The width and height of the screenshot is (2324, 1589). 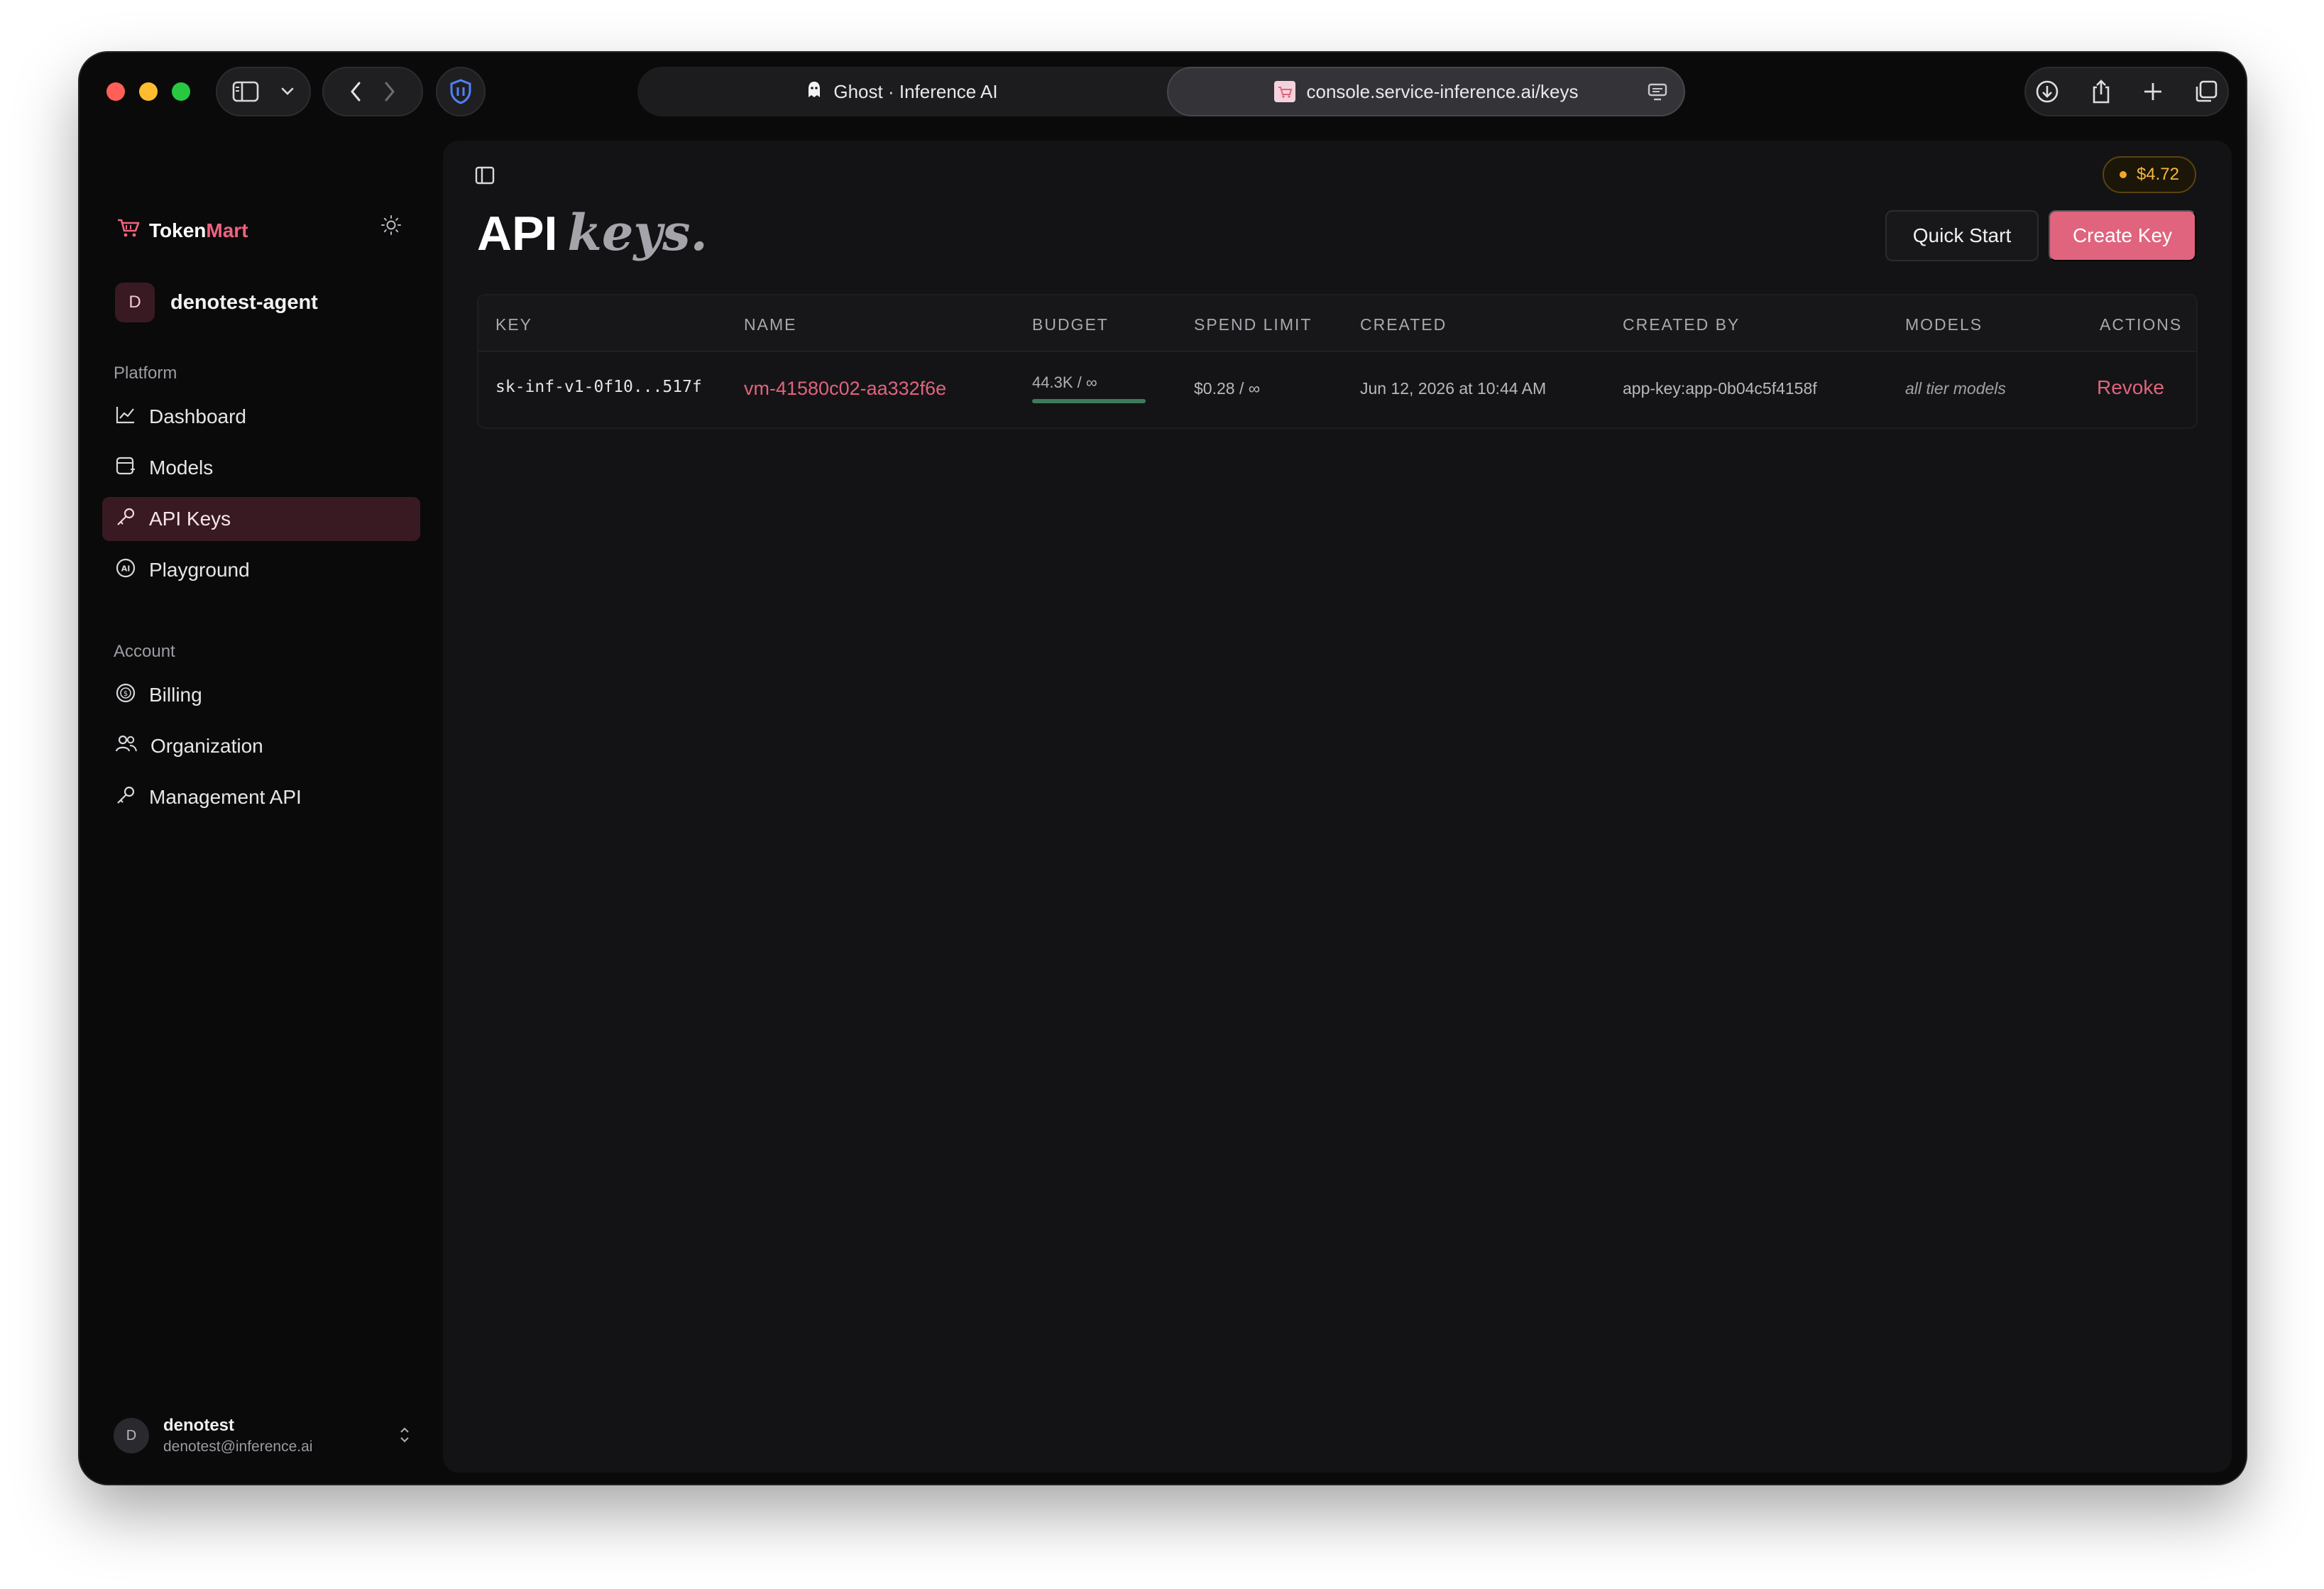 What do you see at coordinates (2101, 91) in the screenshot?
I see `share-icon` at bounding box center [2101, 91].